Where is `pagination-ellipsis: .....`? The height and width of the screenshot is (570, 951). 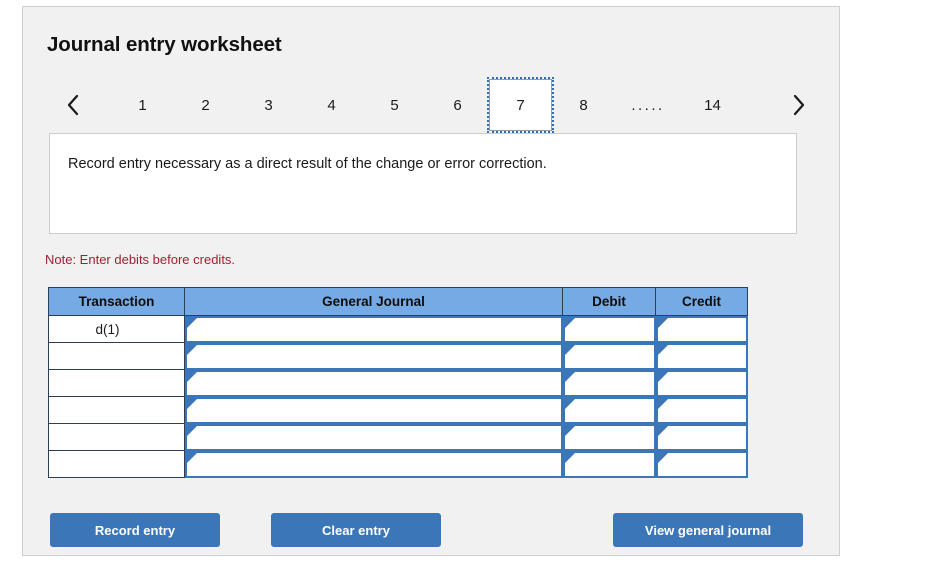
pagination-ellipsis: ..... is located at coordinates (648, 105).